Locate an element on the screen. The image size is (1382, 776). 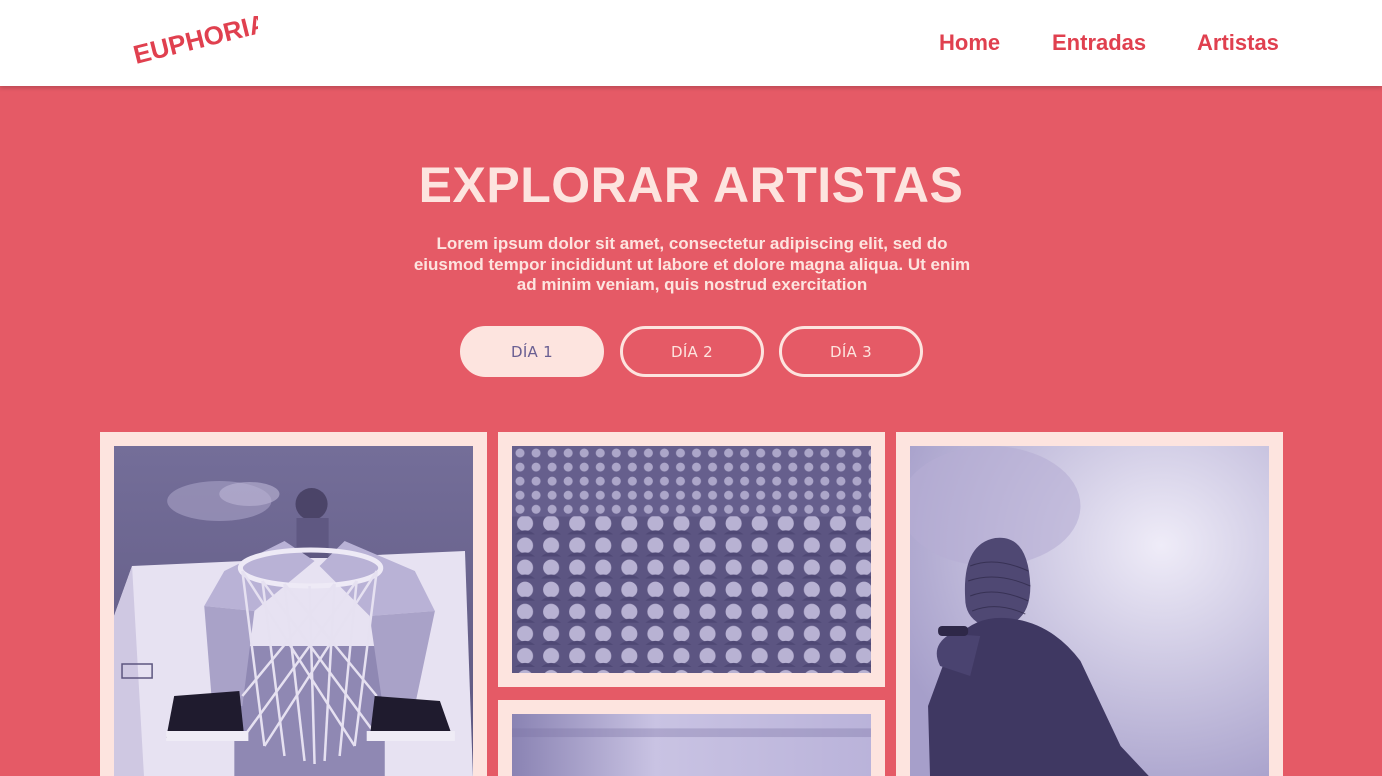
nav-link-home: Home is located at coordinates (969, 43).